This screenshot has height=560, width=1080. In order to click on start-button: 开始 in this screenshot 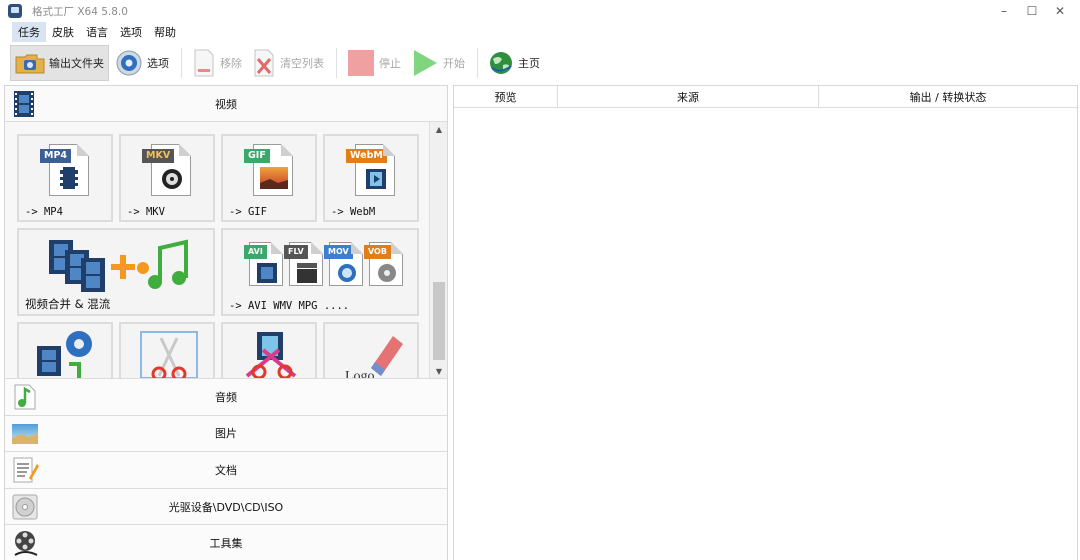, I will do `click(438, 63)`.